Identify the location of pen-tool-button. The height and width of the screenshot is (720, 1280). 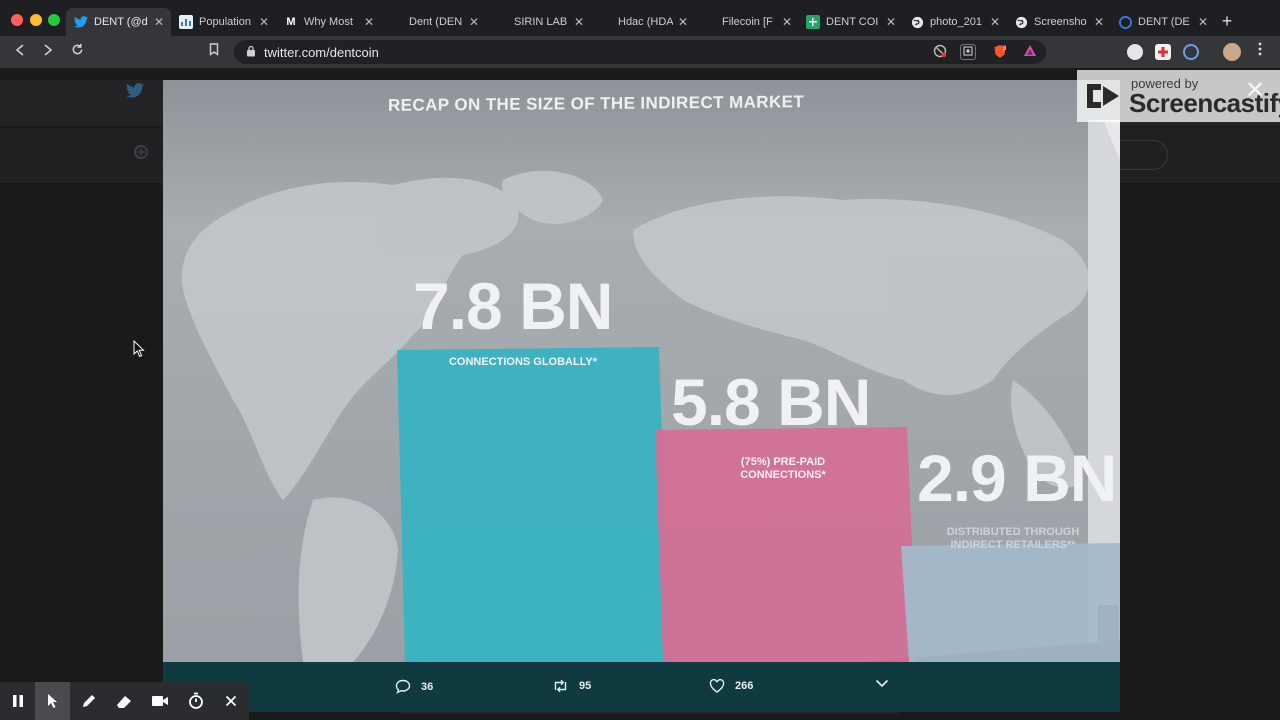
(88, 701).